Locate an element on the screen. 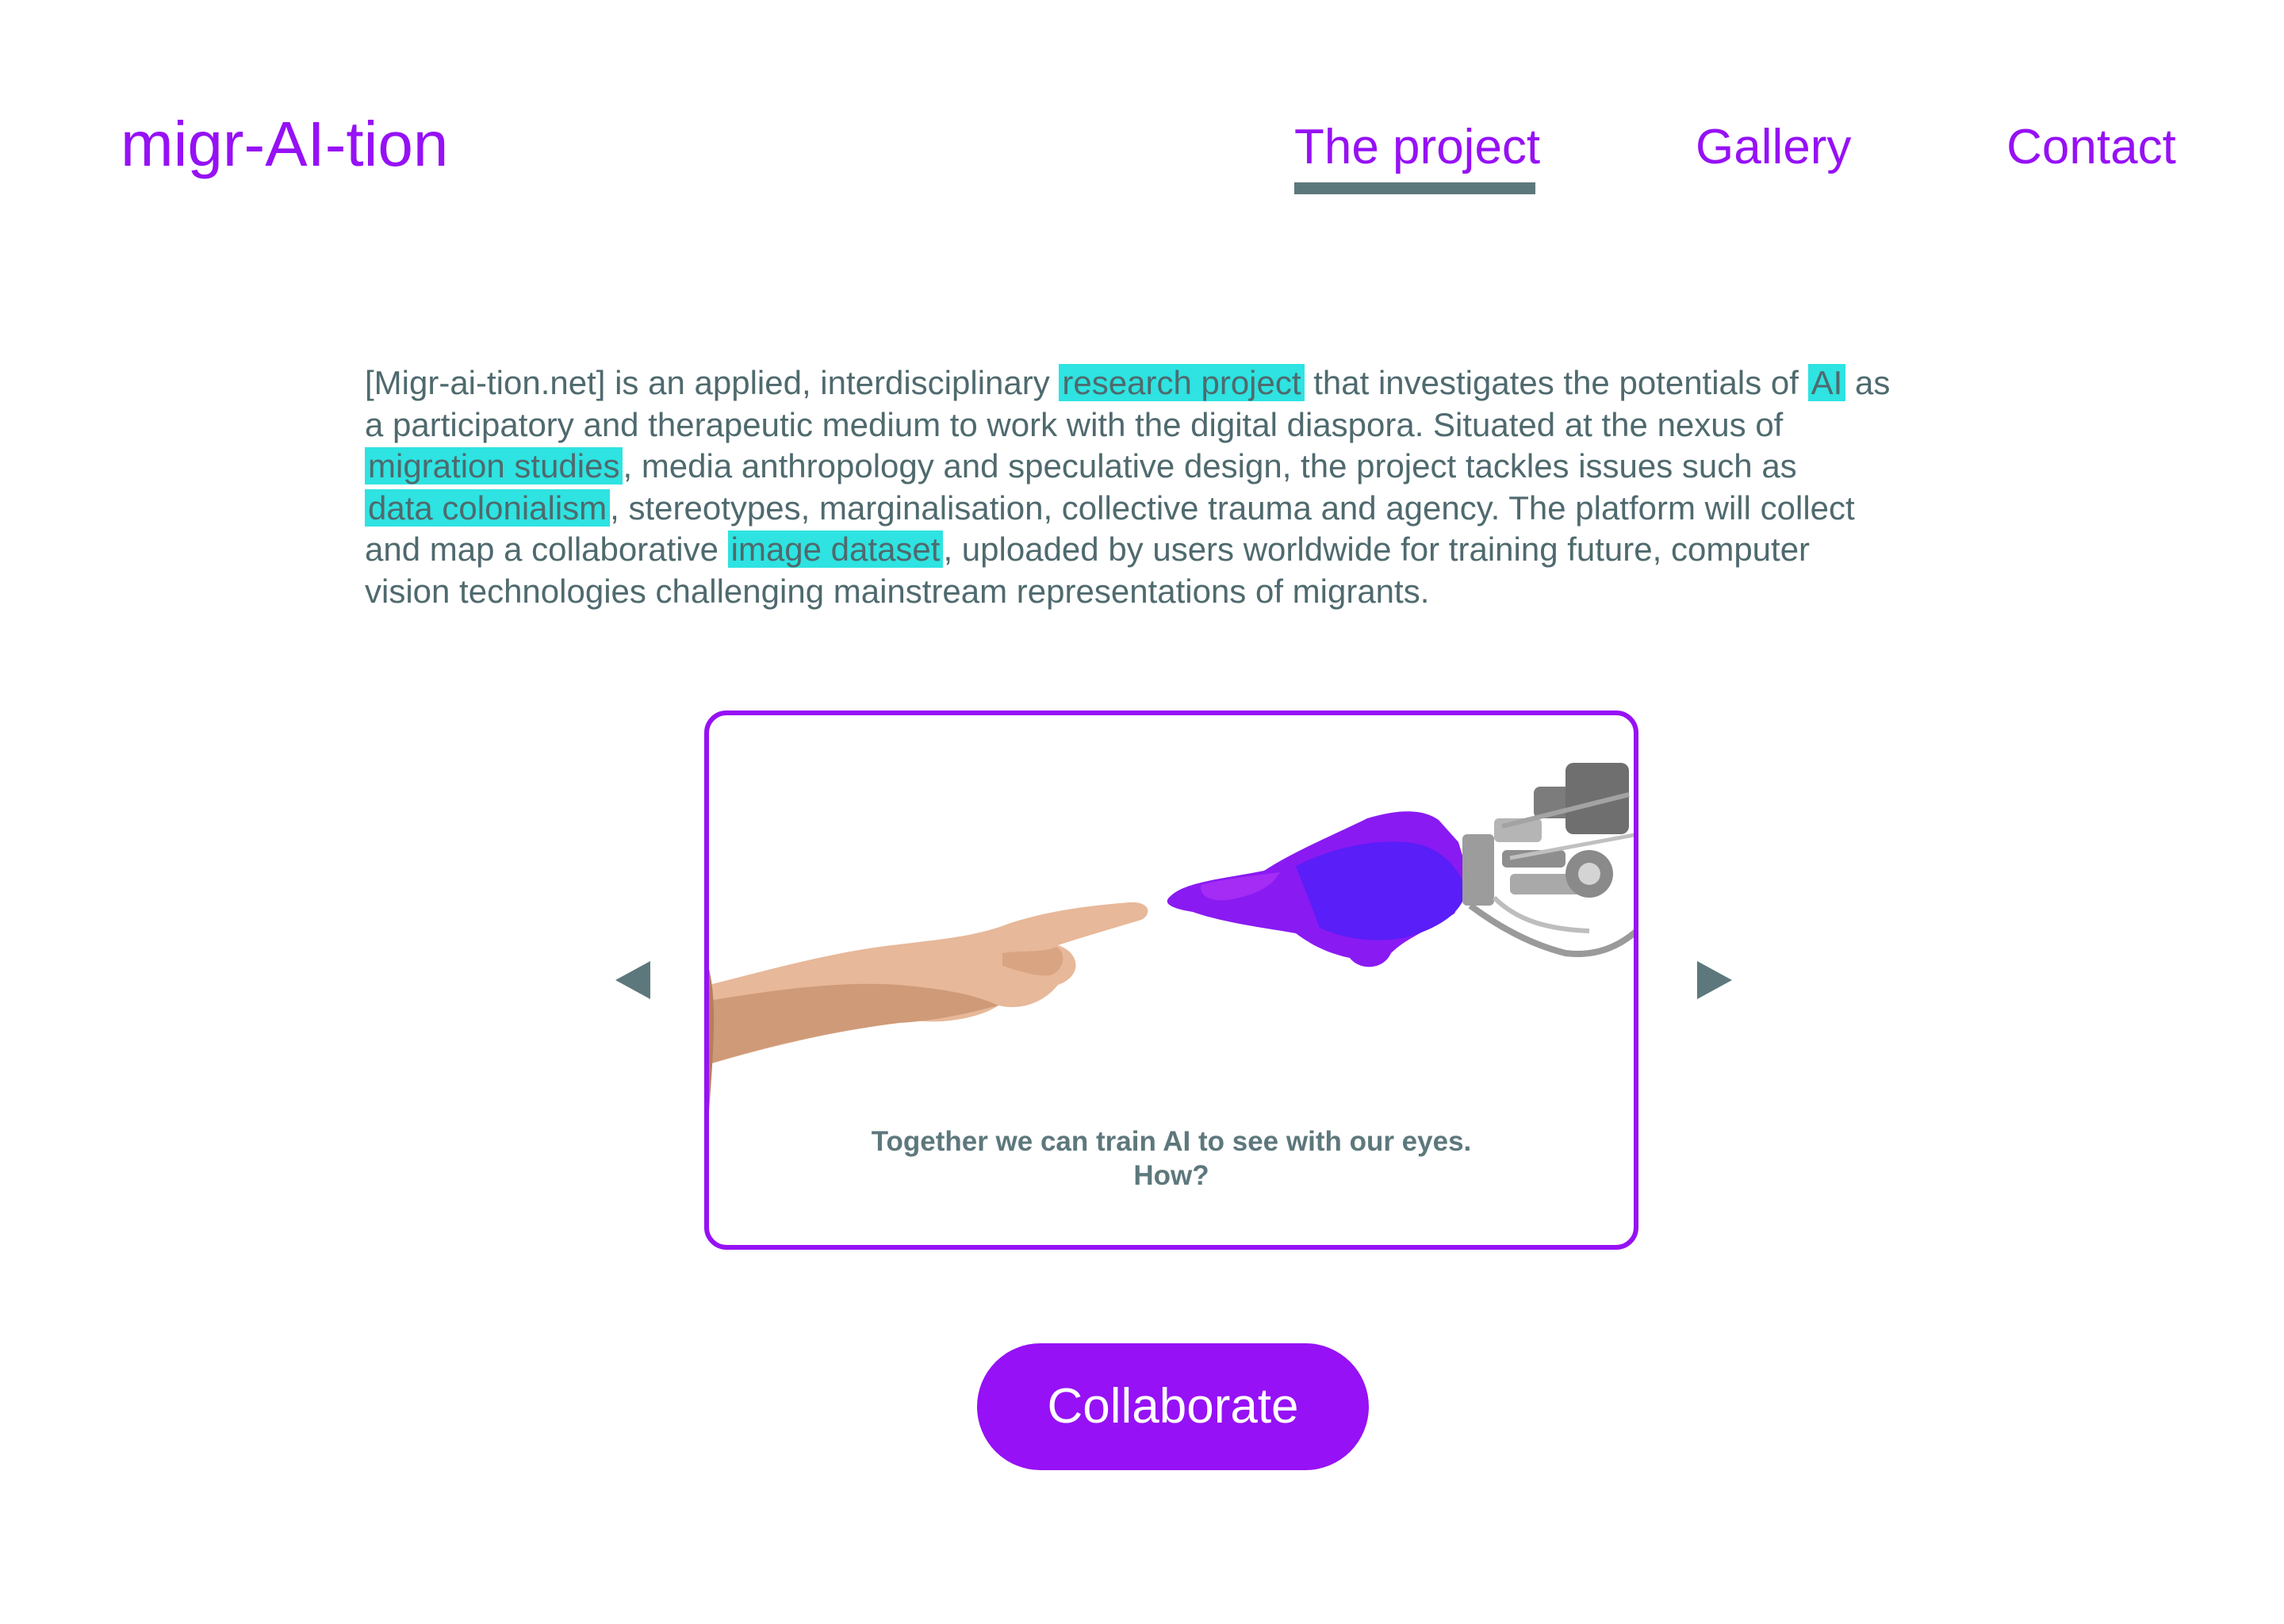 Image resolution: width=2284 pixels, height=1624 pixels. nav-item-the-project: The project is located at coordinates (1417, 147).